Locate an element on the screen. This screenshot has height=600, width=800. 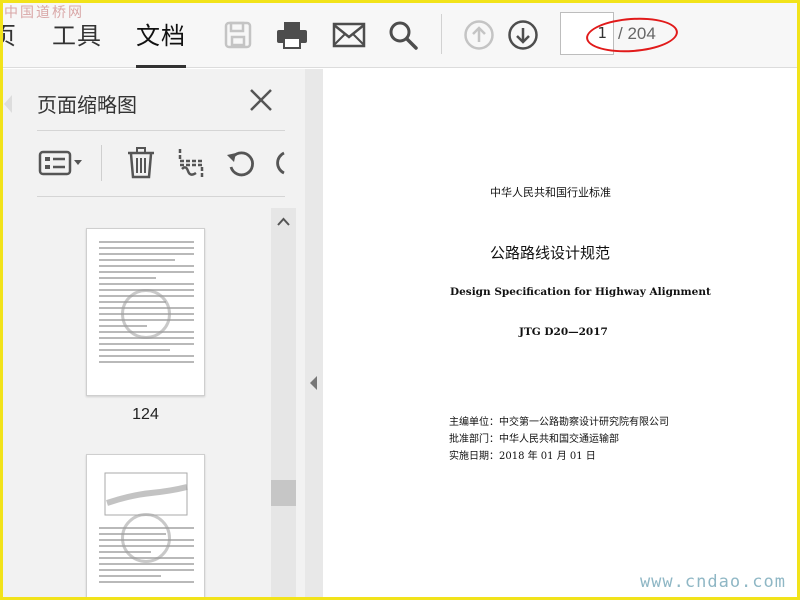
watermark-top: 中国道桥网 is located at coordinates (44, 13).